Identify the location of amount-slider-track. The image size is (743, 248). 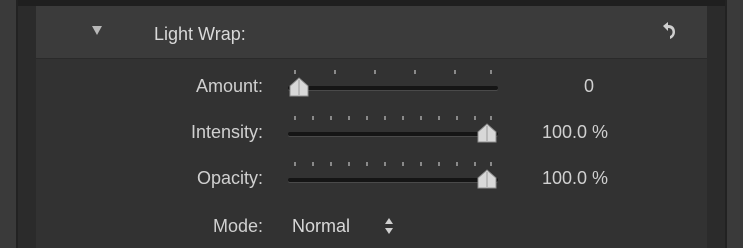
(393, 88).